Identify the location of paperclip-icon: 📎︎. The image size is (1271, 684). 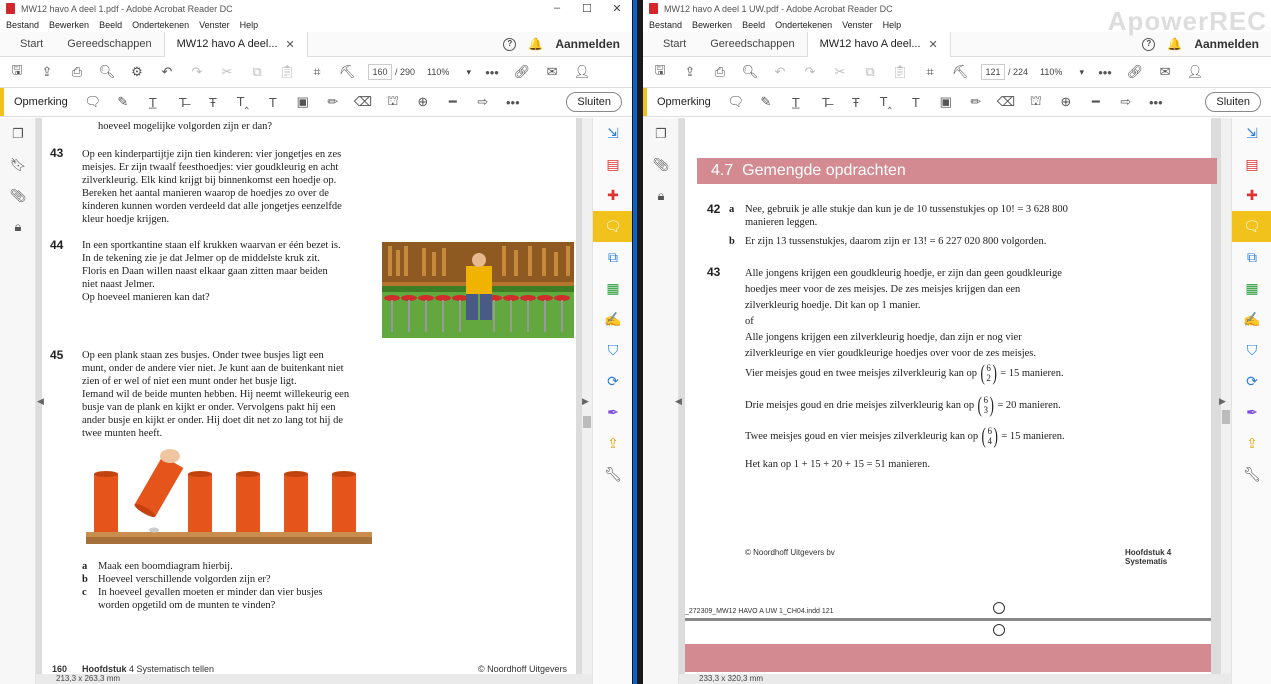
(18, 195).